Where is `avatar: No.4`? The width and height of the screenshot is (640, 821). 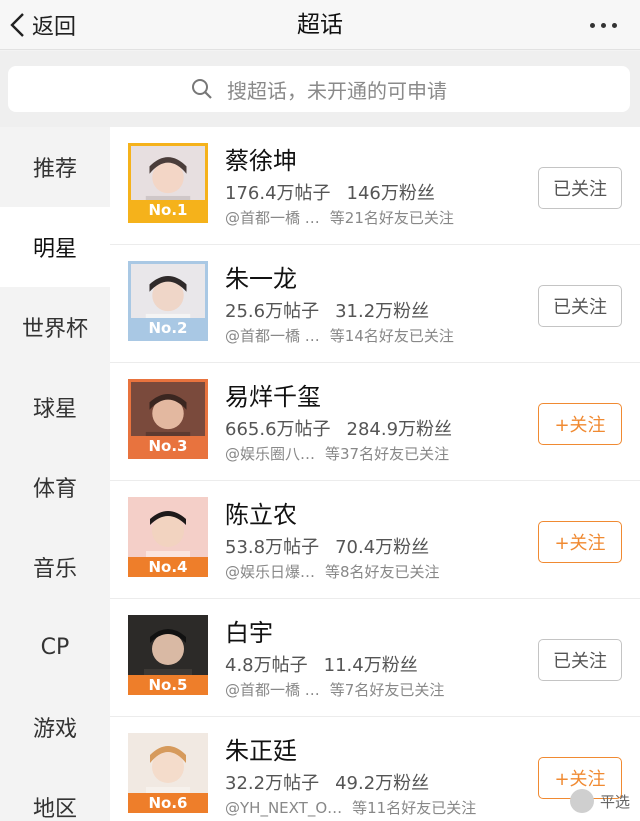
avatar: No.4 is located at coordinates (168, 537).